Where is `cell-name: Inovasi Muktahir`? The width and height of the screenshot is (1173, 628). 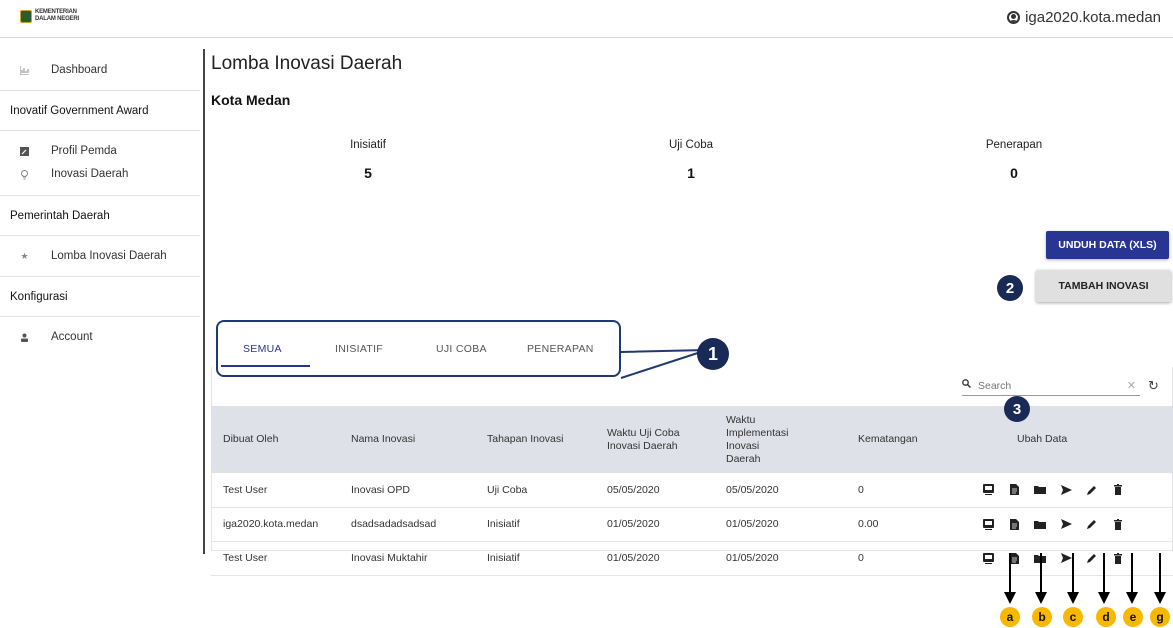
cell-name: Inovasi Muktahir is located at coordinates (389, 558).